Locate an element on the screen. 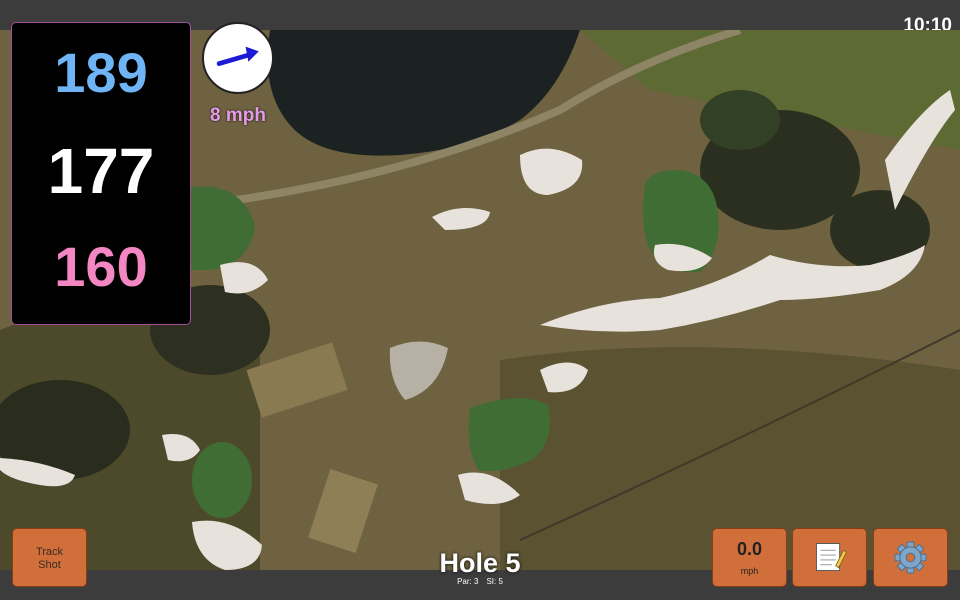 This screenshot has width=960, height=600. track-shot-label-line2: Shot is located at coordinates (49, 565).